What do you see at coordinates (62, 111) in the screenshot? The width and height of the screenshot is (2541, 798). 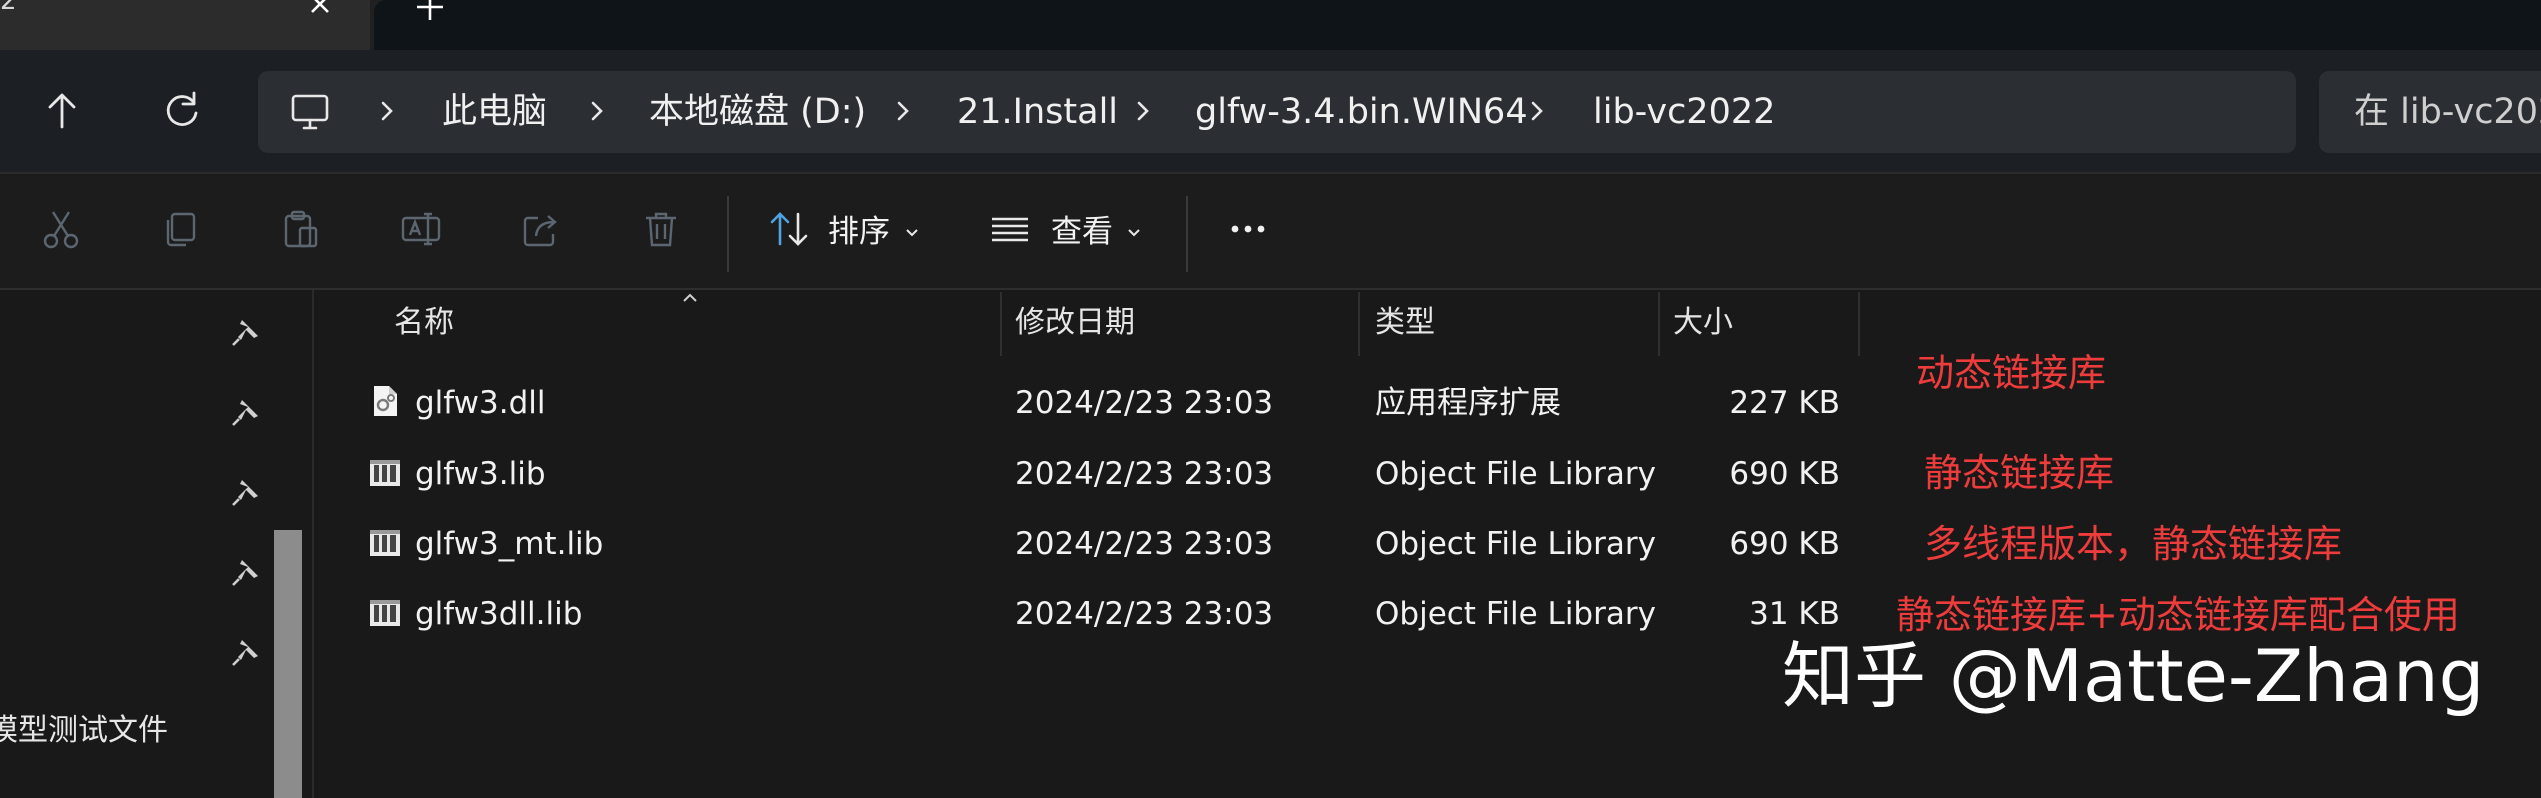 I see `up-arrow-icon` at bounding box center [62, 111].